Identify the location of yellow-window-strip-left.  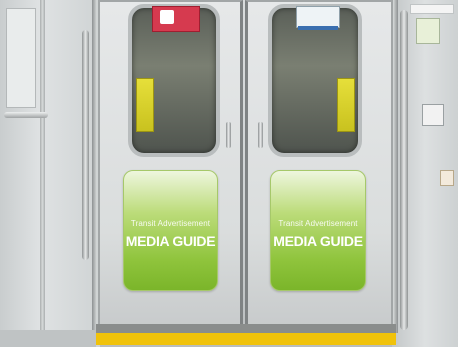
(145, 105).